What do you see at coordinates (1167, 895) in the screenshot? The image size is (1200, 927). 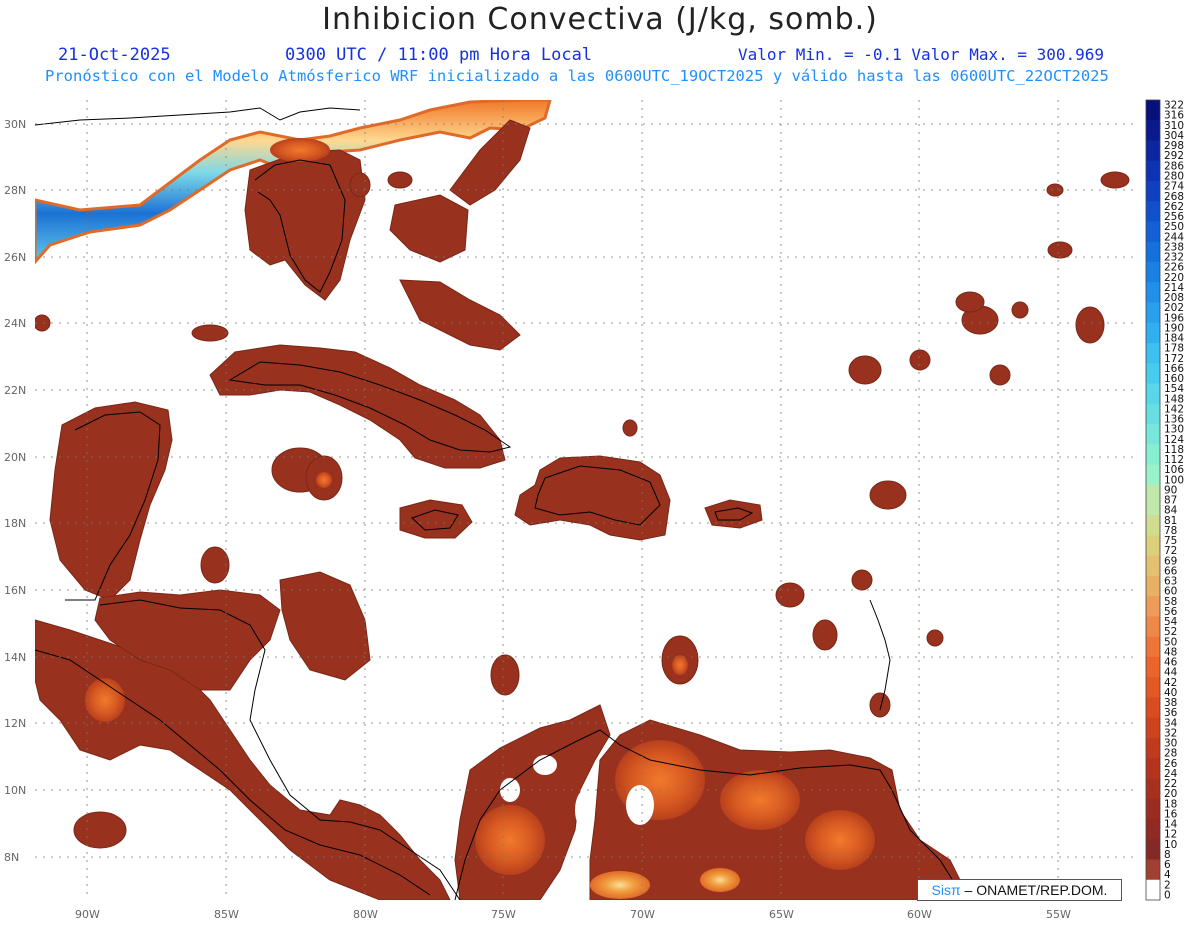 I see `legend-label: 0` at bounding box center [1167, 895].